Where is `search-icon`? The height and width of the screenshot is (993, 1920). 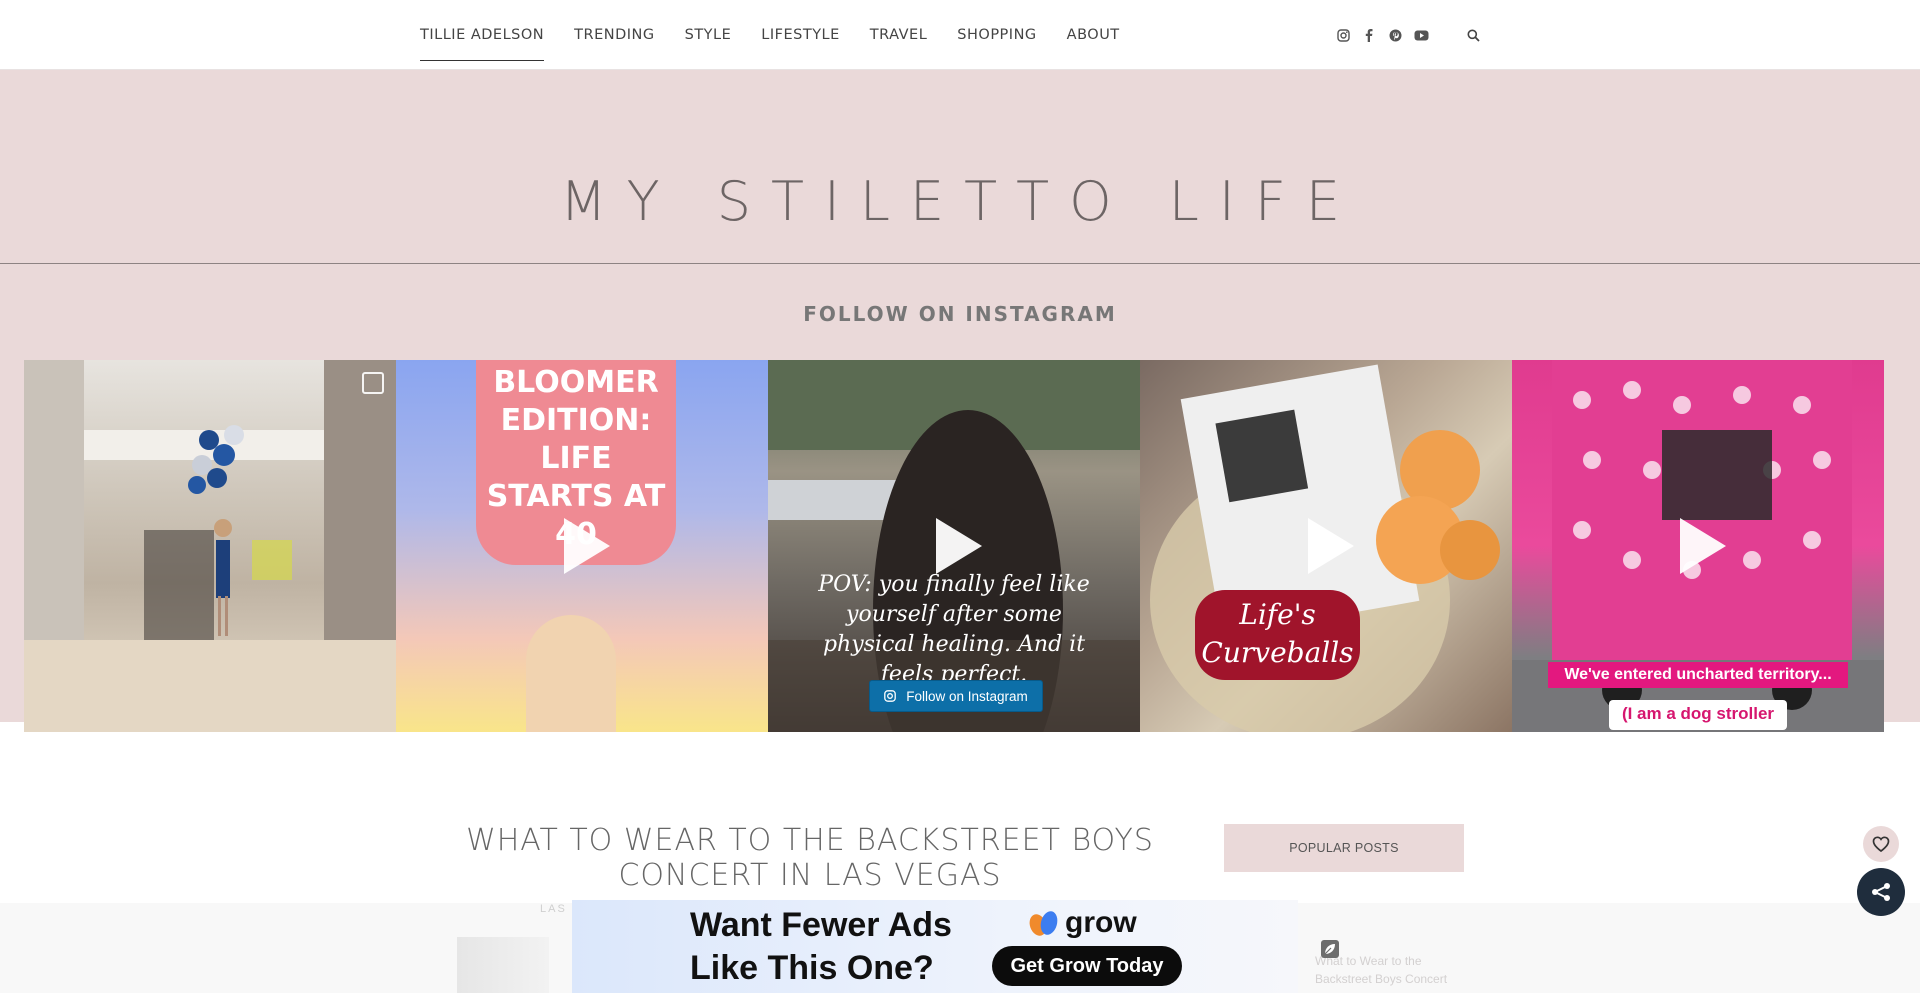 search-icon is located at coordinates (1473, 35).